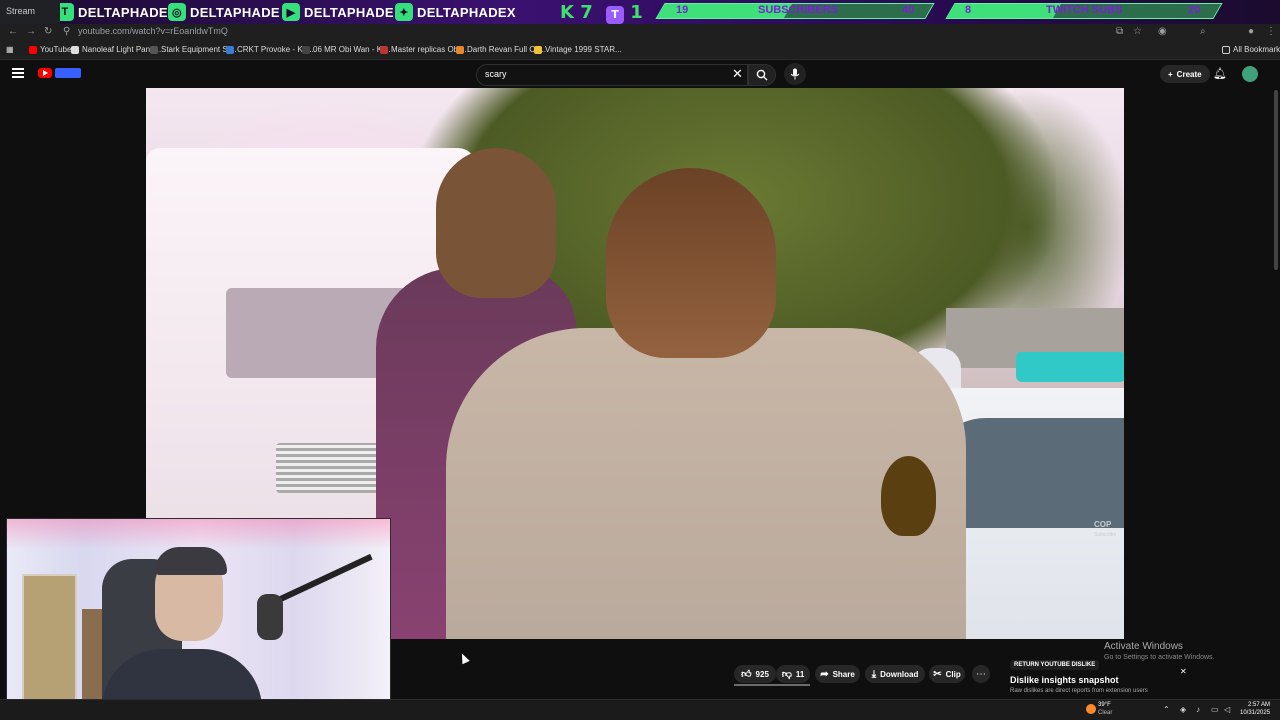 The width and height of the screenshot is (1280, 720). Describe the element at coordinates (496, 74) in the screenshot. I see `search-query: scary` at that location.